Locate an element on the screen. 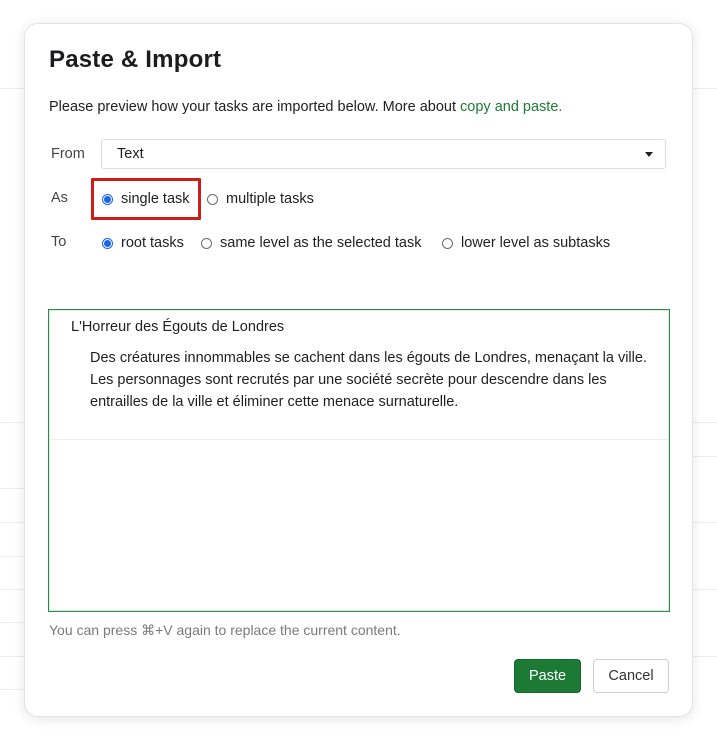 Image resolution: width=717 pixels, height=744 pixels. radio-label: same level as the selected task is located at coordinates (321, 243).